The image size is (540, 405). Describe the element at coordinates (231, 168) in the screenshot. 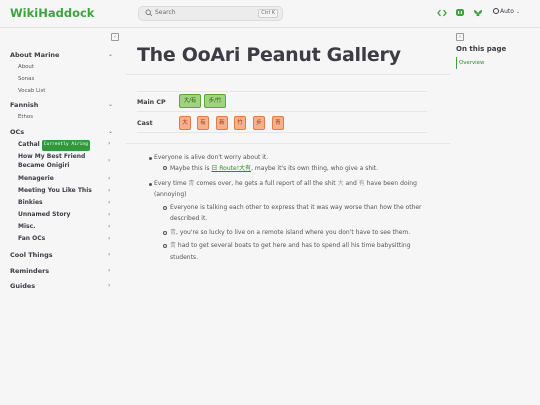

I see `route-link: 日 Route!大有` at that location.